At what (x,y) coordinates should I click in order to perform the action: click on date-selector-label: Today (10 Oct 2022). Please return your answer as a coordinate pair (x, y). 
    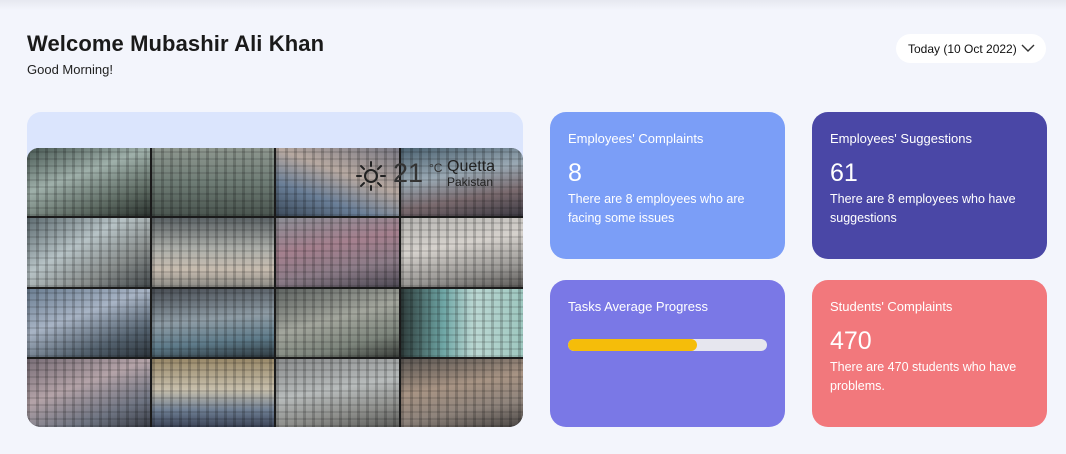
    Looking at the image, I should click on (962, 48).